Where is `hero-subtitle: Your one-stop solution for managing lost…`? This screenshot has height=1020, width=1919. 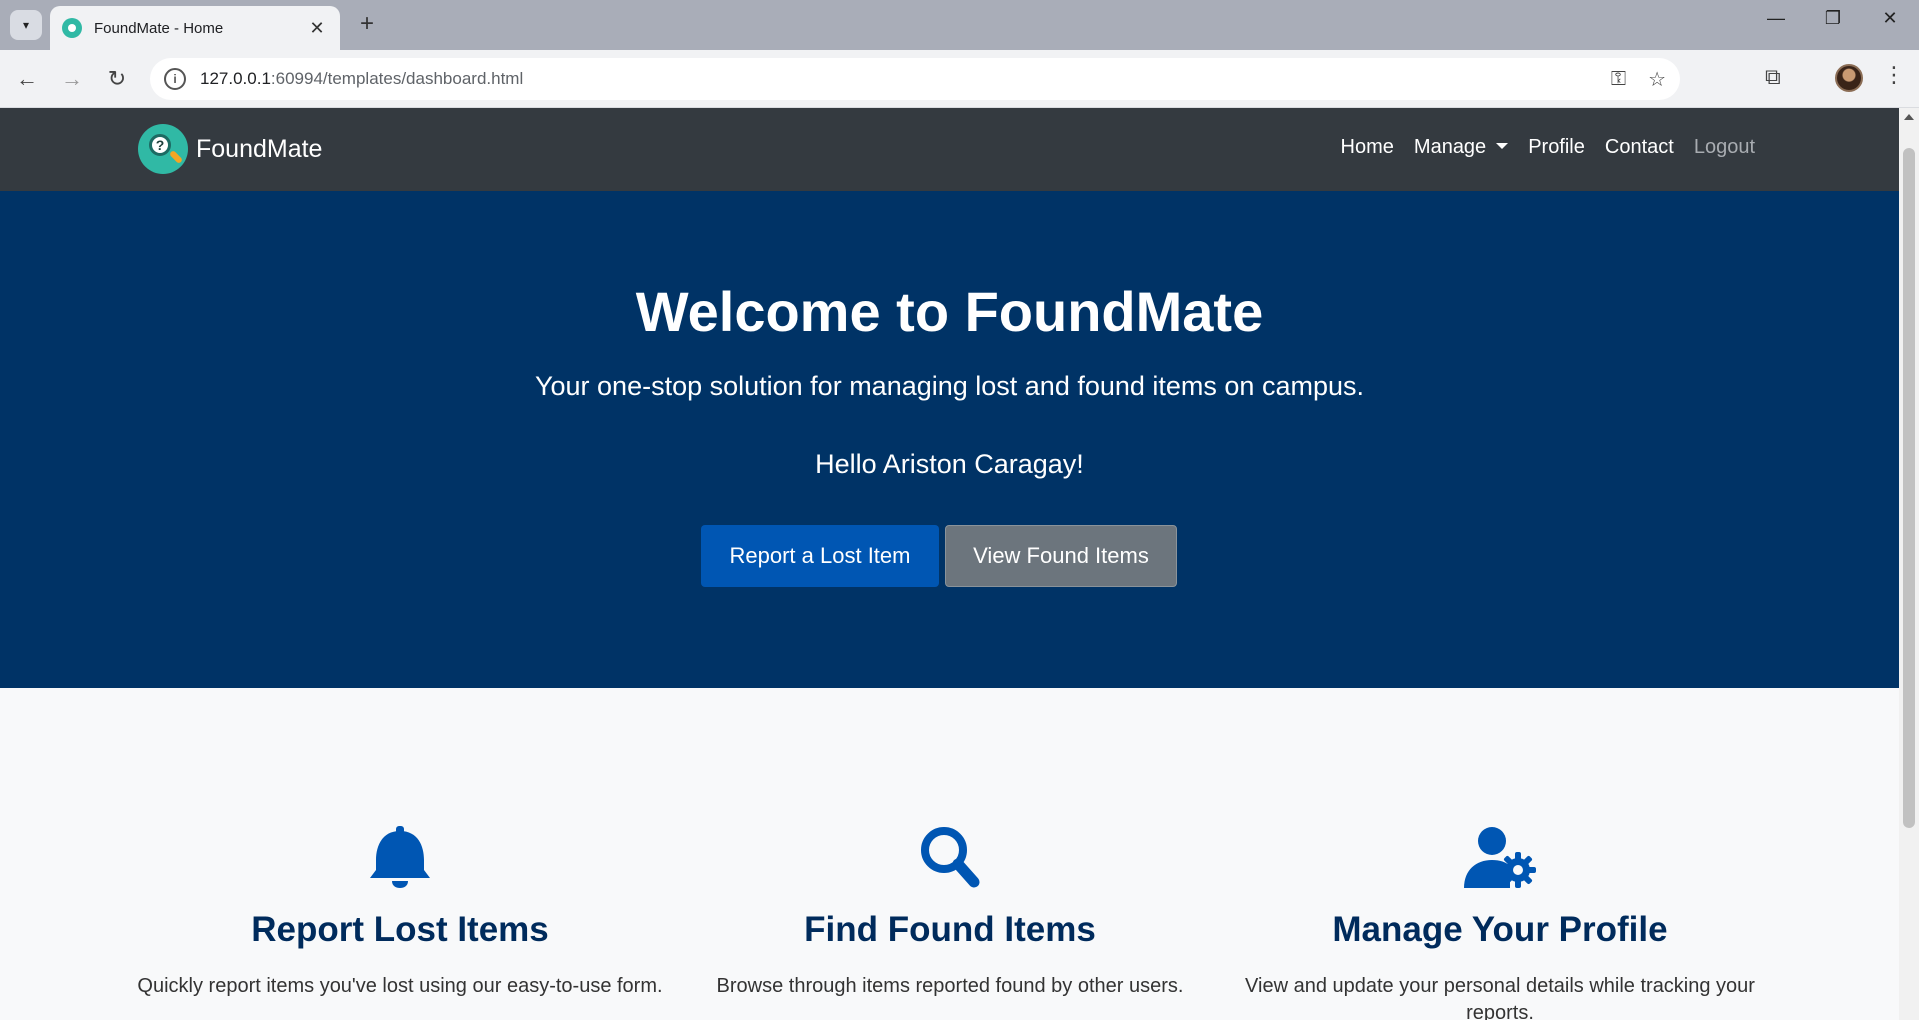
hero-subtitle: Your one-stop solution for managing lost… is located at coordinates (949, 386).